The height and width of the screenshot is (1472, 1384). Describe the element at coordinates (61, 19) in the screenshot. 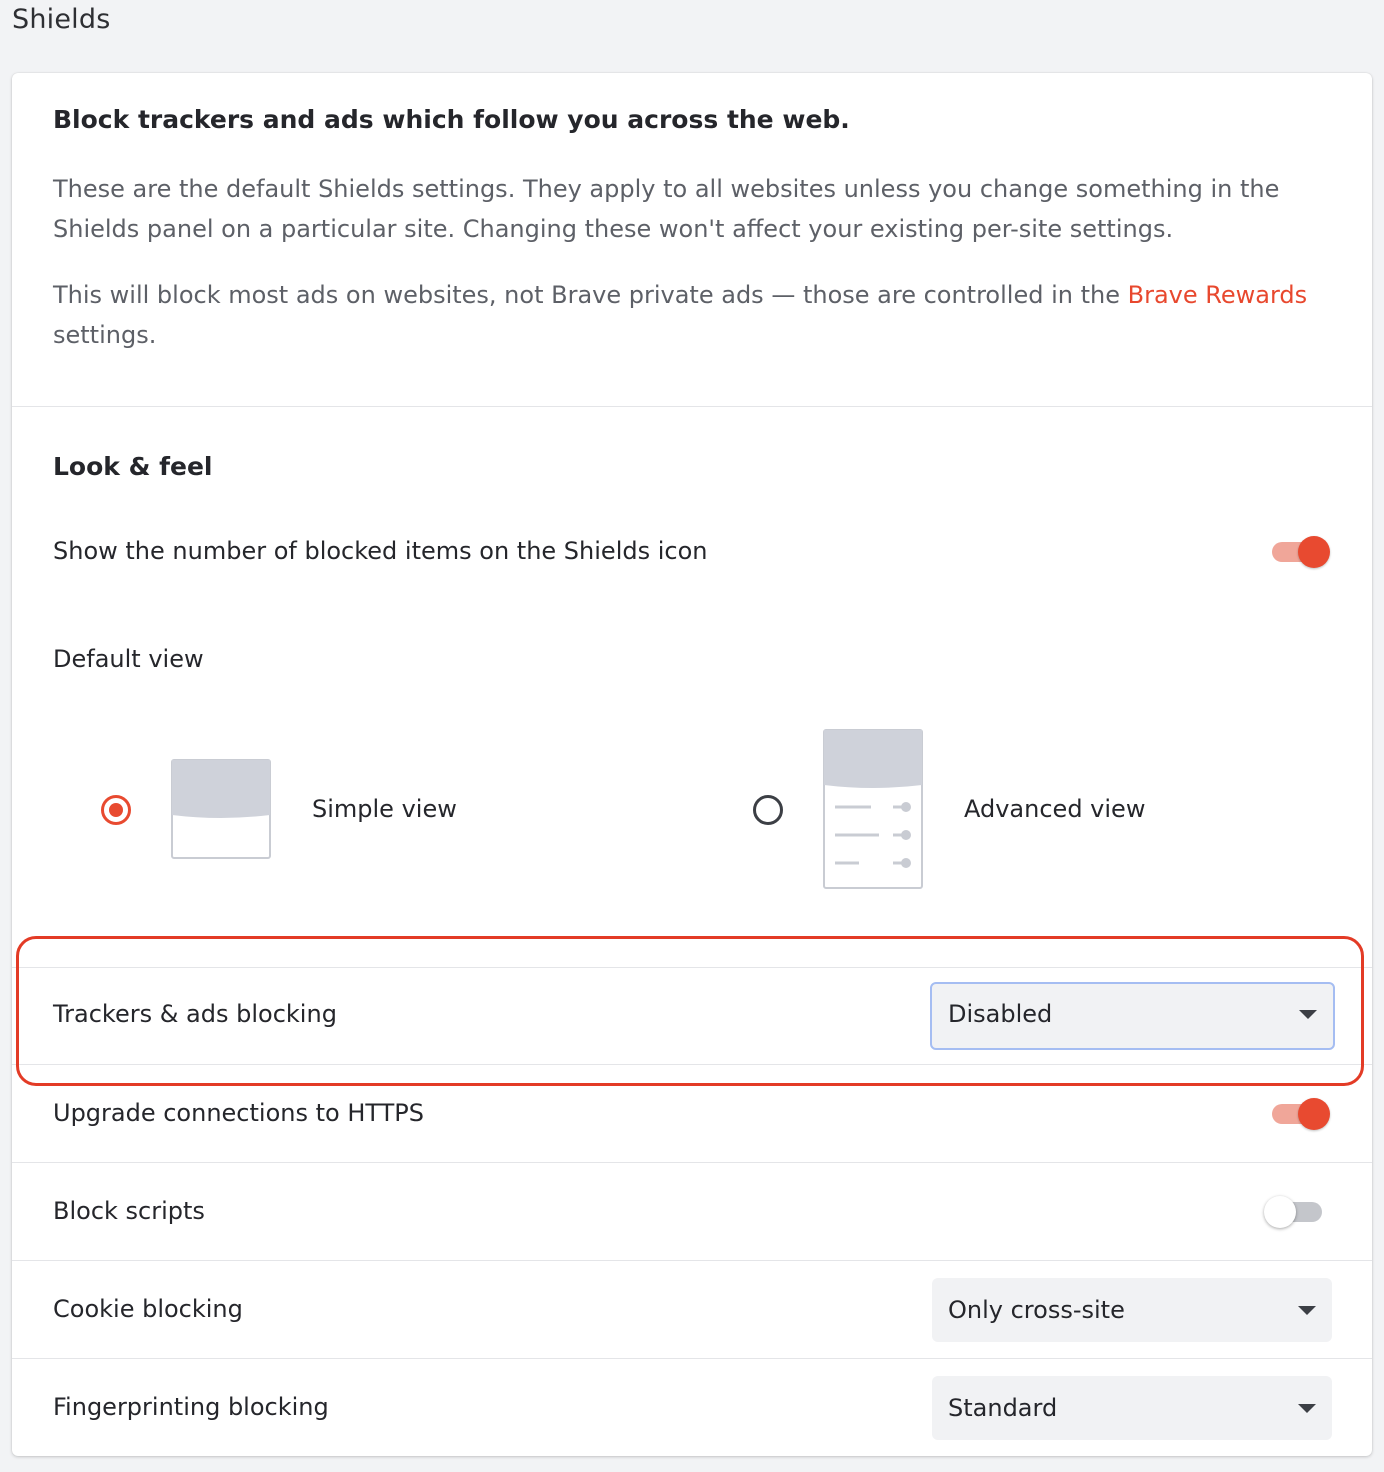

I see `page-heading: Shields` at that location.